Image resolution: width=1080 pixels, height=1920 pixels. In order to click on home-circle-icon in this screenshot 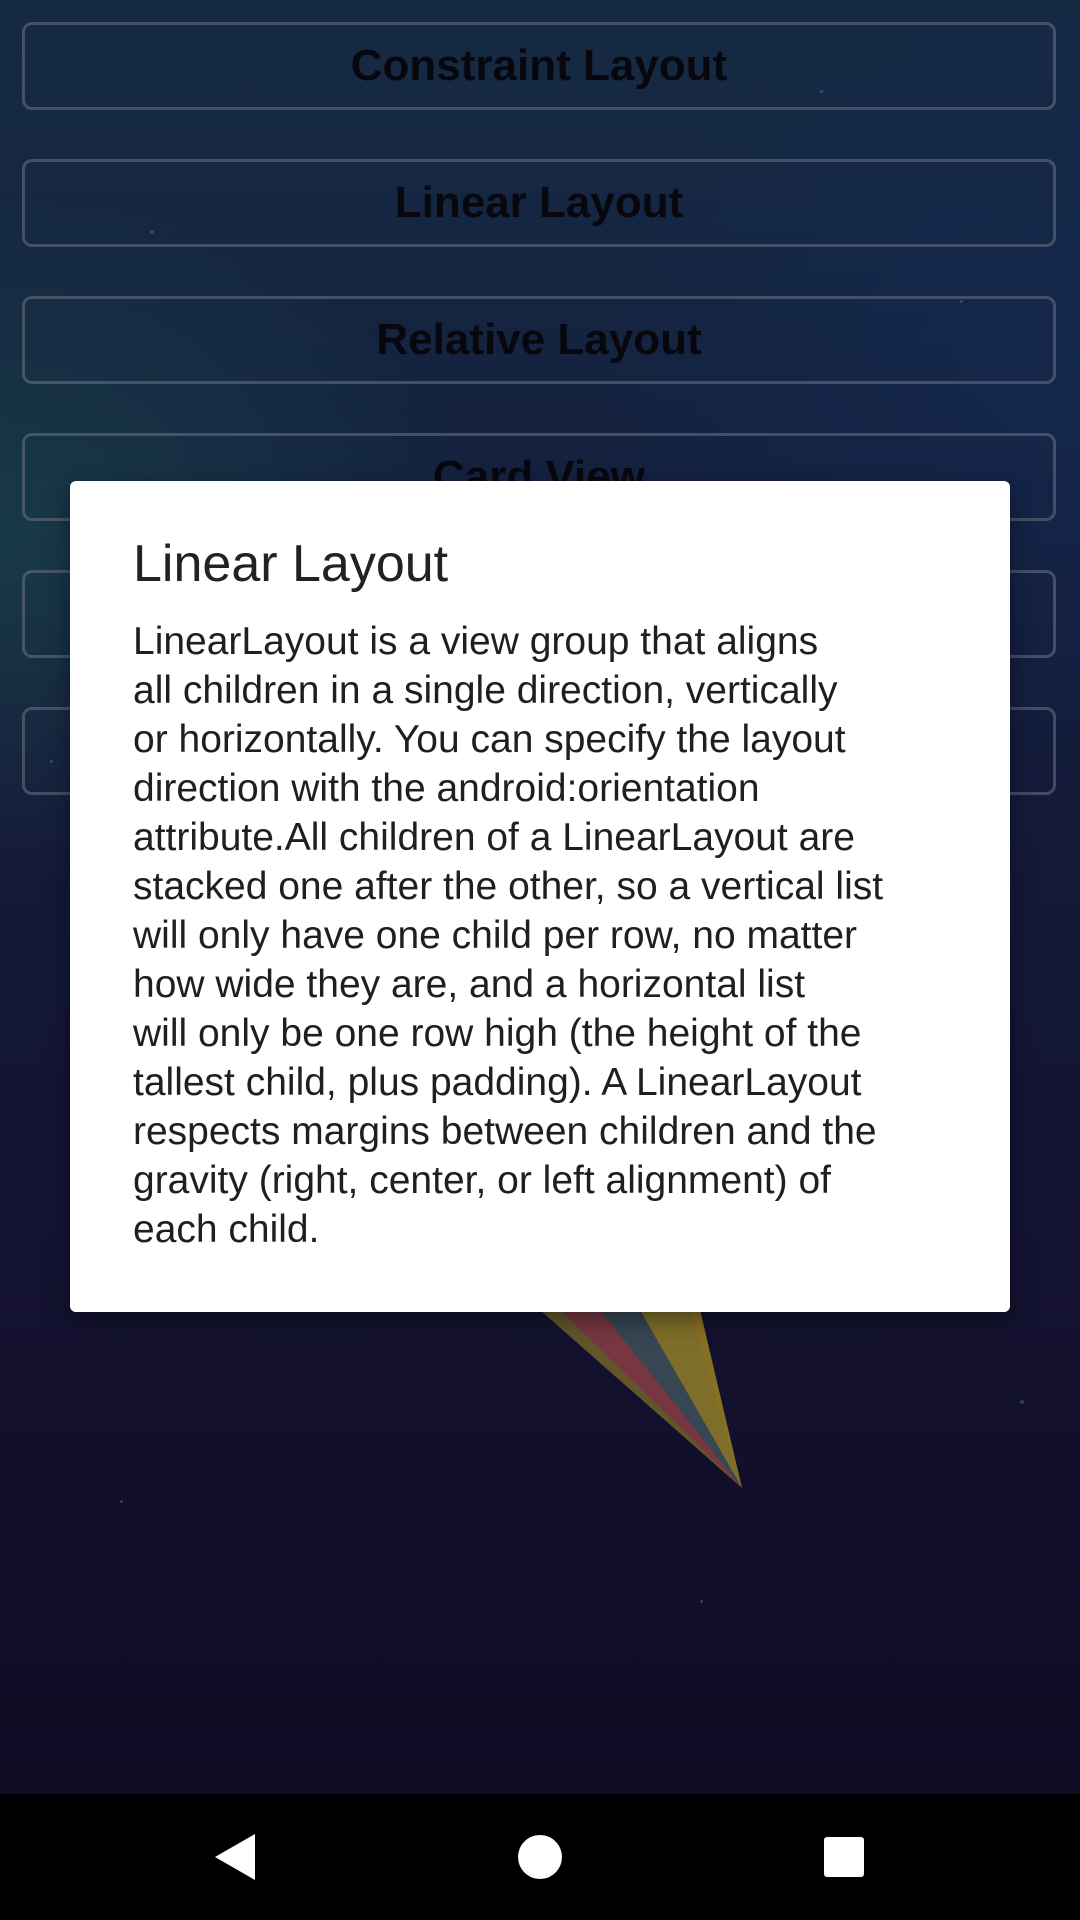, I will do `click(540, 1857)`.